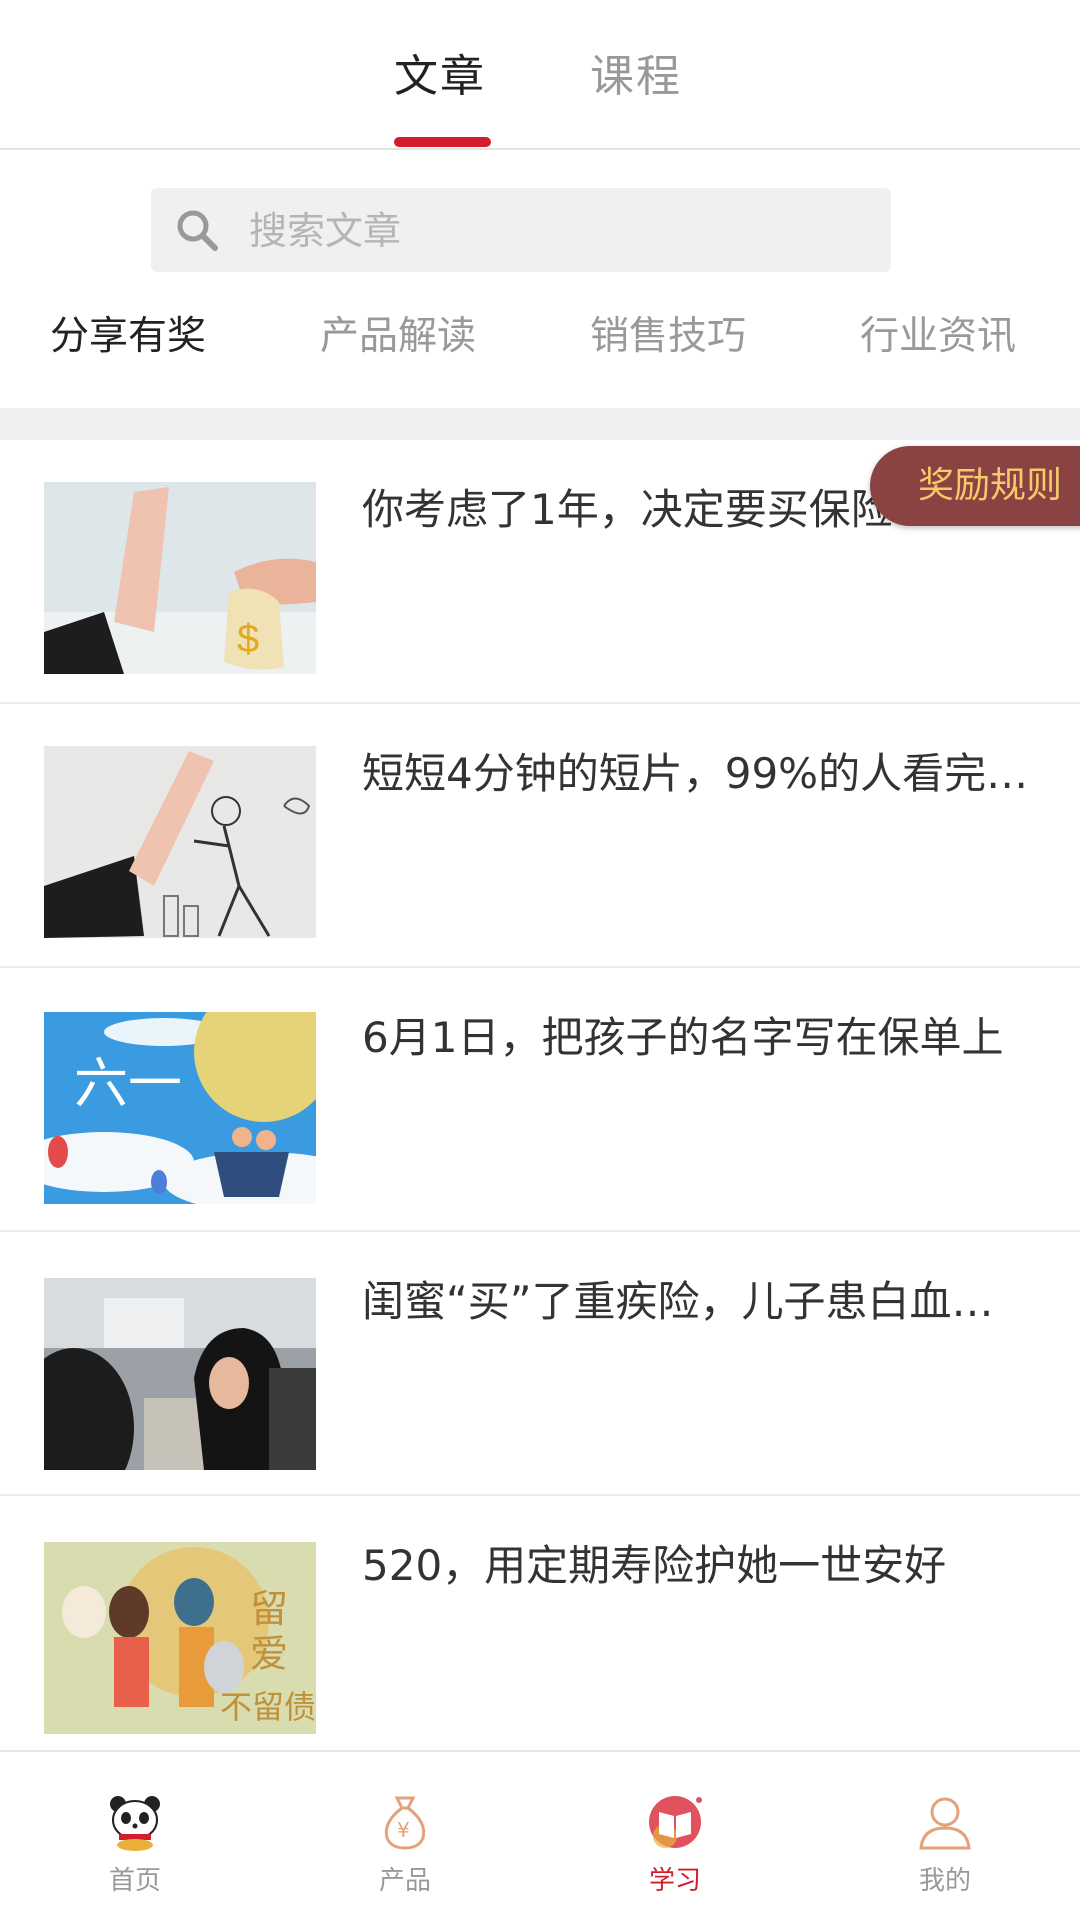  I want to click on tab-courses: 课程, so click(636, 72).